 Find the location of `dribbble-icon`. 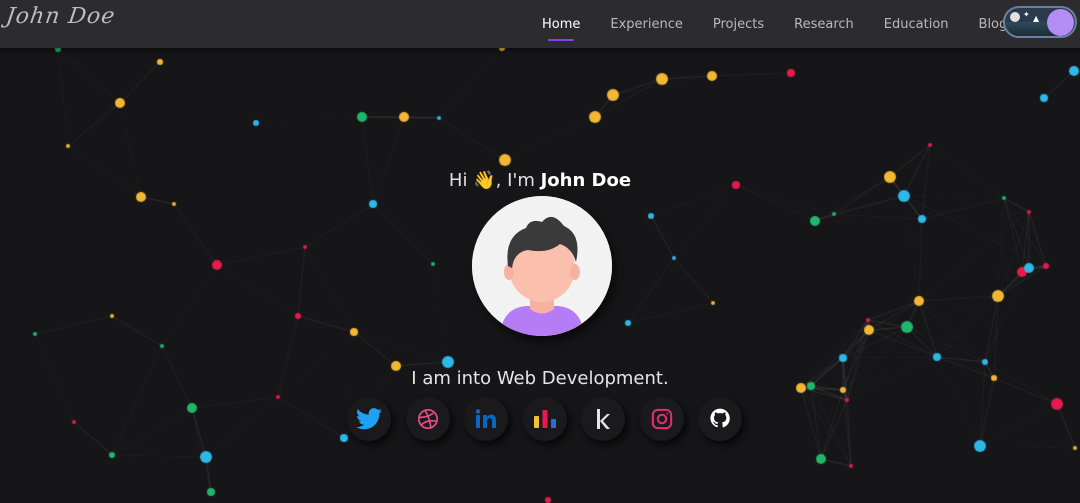

dribbble-icon is located at coordinates (427, 419).